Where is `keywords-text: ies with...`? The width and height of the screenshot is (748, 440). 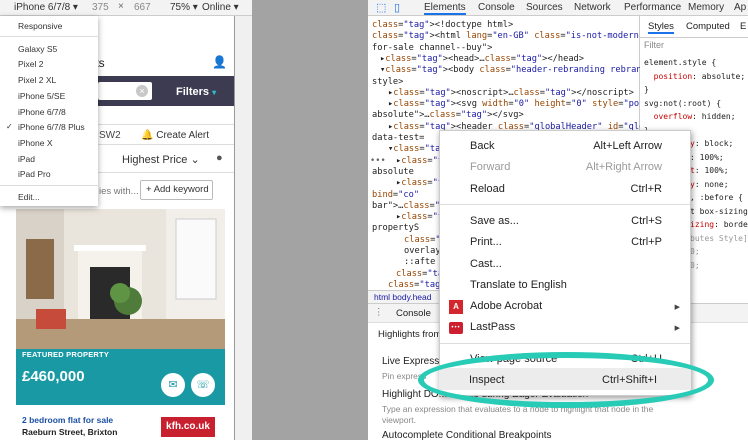
keywords-text: ies with... is located at coordinates (119, 191).